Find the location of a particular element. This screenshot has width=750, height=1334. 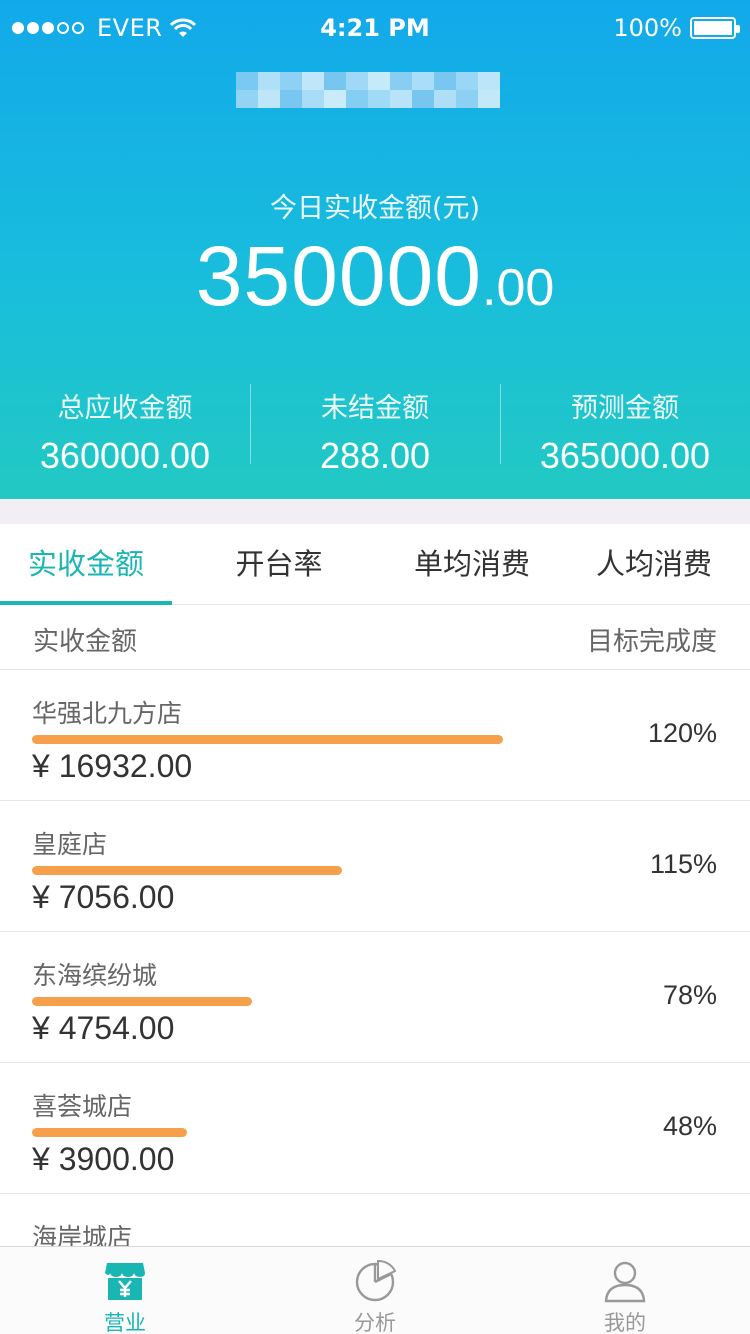

list-header: 实收金额 目标完成度 is located at coordinates (375, 637).